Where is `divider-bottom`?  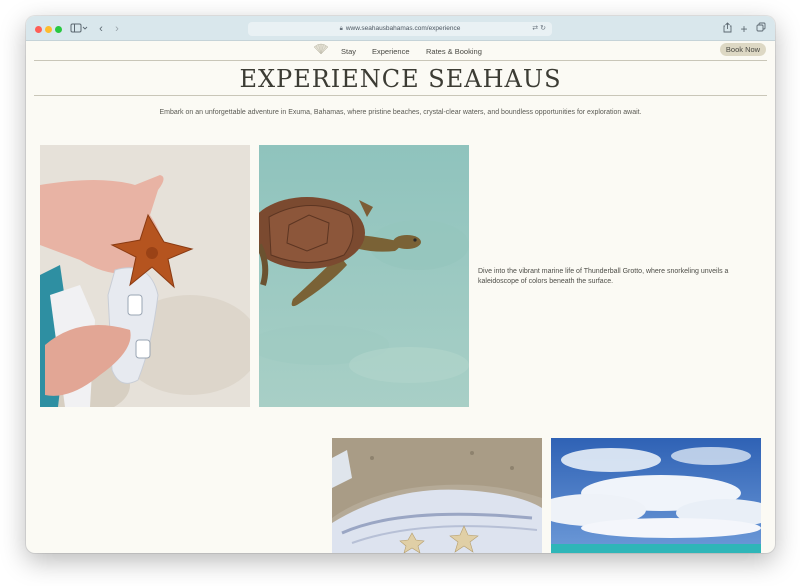 divider-bottom is located at coordinates (400, 95).